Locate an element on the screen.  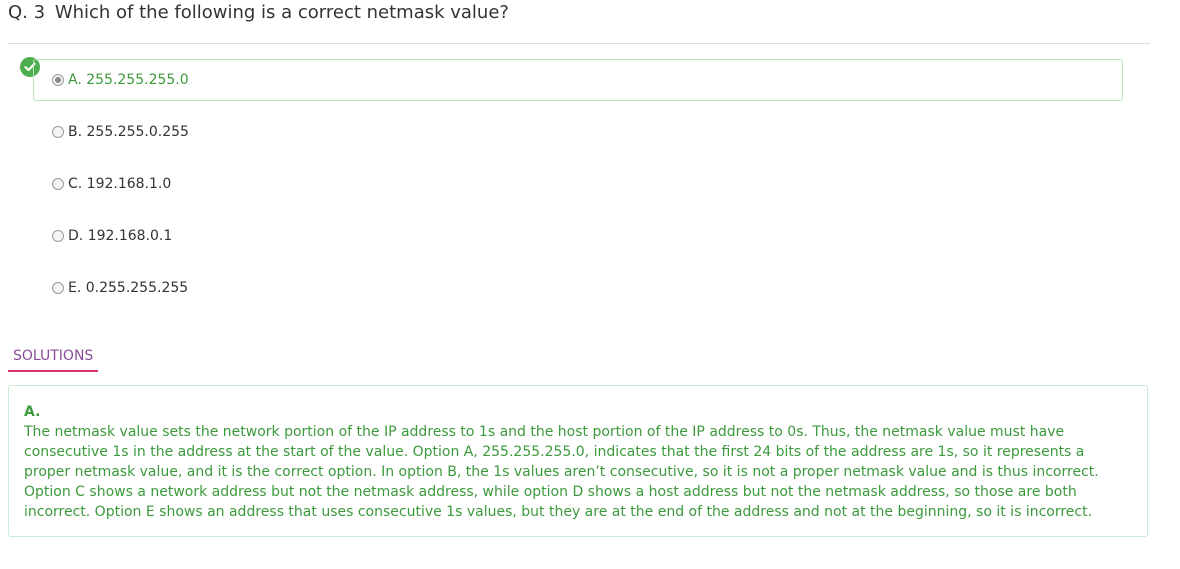
option-d-label: D. 192.168.0.1 is located at coordinates (120, 236).